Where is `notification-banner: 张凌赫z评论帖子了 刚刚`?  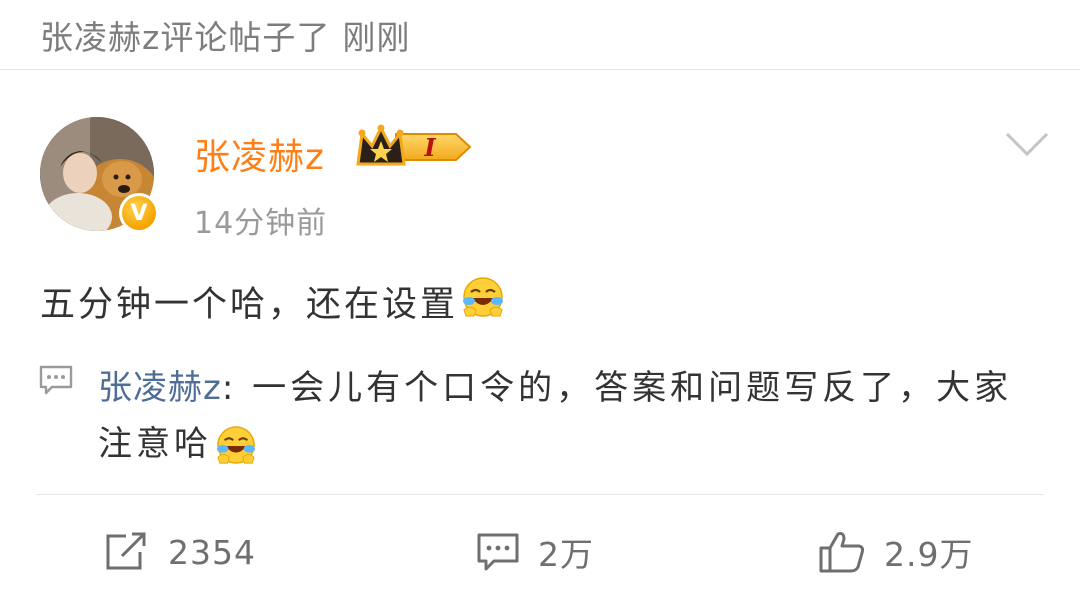
notification-banner: 张凌赫z评论帖子了 刚刚 is located at coordinates (540, 35).